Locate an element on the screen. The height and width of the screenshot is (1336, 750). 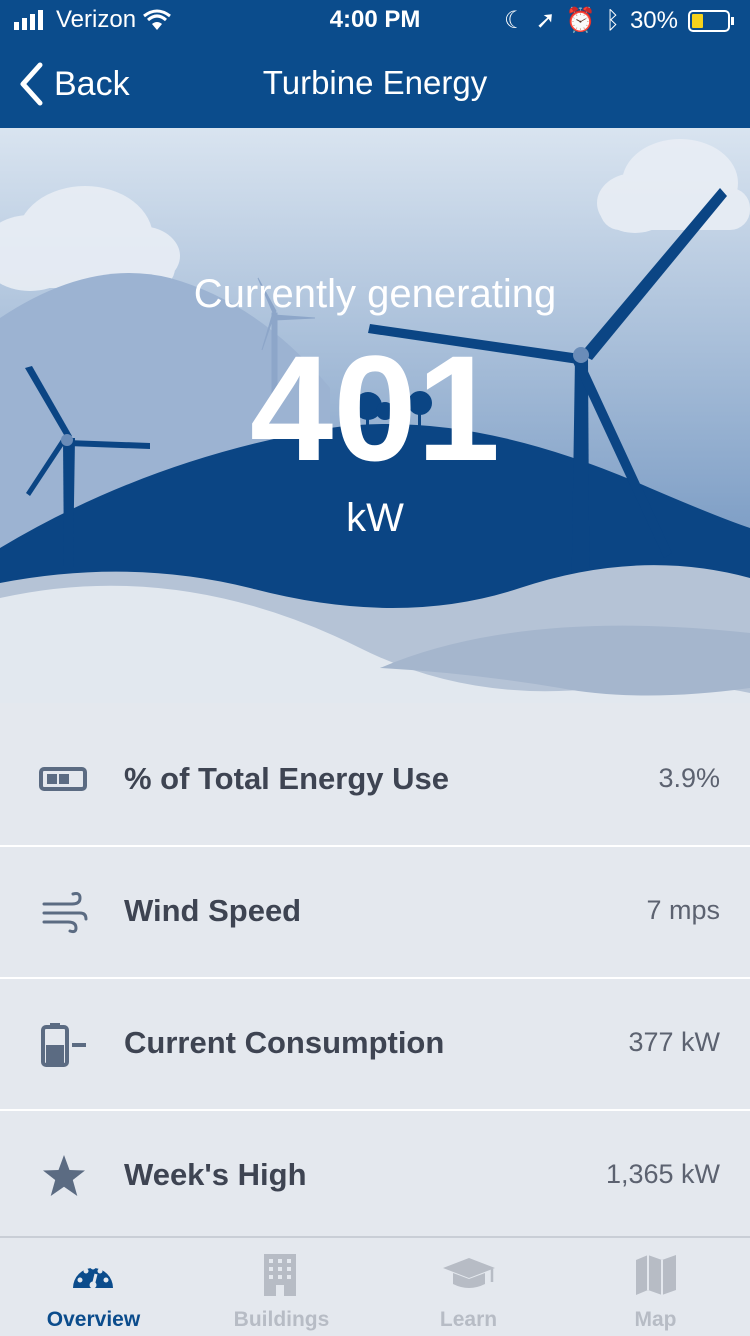
generating-unit: kW is located at coordinates (375, 518).